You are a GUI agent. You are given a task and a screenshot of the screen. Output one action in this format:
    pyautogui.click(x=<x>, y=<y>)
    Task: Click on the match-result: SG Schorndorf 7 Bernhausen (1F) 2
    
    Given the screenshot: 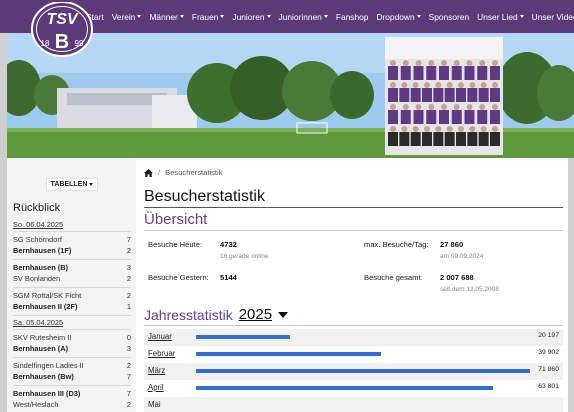 What is the action you would take?
    pyautogui.click(x=72, y=245)
    